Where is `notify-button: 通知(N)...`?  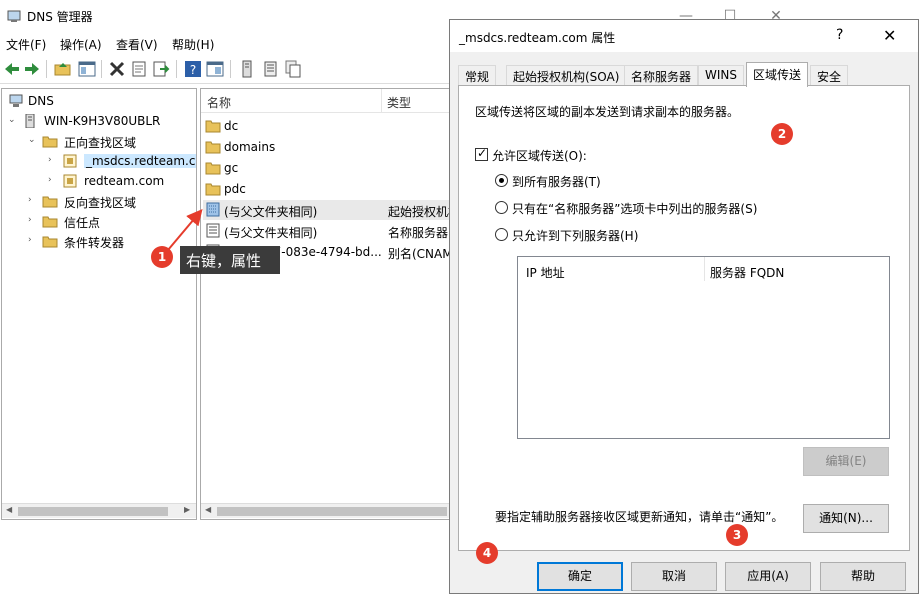 notify-button: 通知(N)... is located at coordinates (846, 518).